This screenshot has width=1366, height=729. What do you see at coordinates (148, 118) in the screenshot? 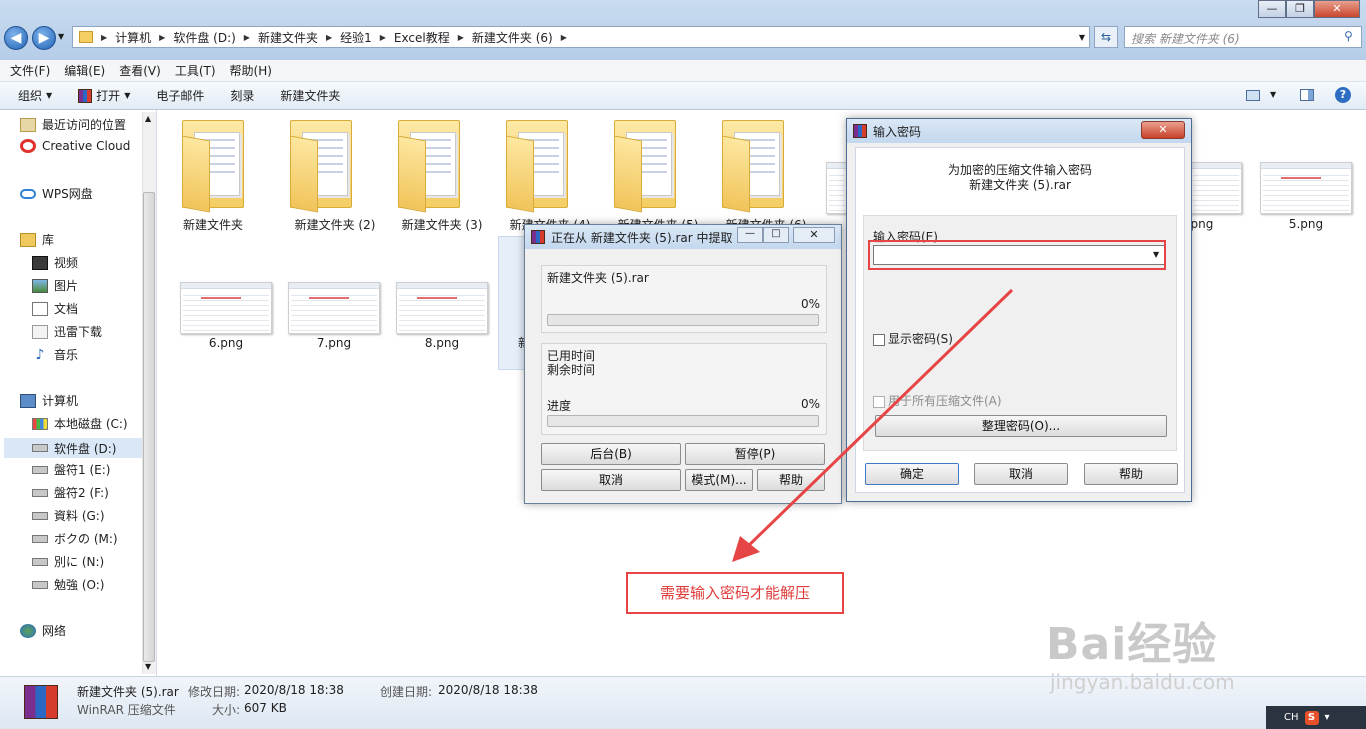
I see `scroll-up-icon: ▲` at bounding box center [148, 118].